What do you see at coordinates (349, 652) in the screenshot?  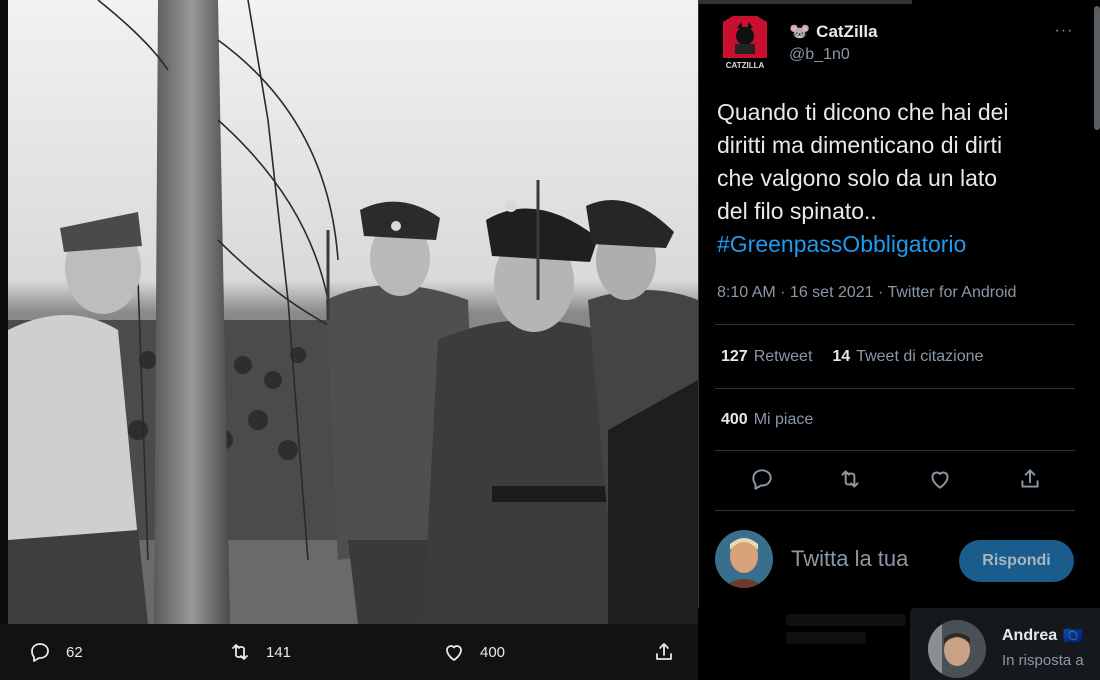 I see `media-action-bar: 62 141 400` at bounding box center [349, 652].